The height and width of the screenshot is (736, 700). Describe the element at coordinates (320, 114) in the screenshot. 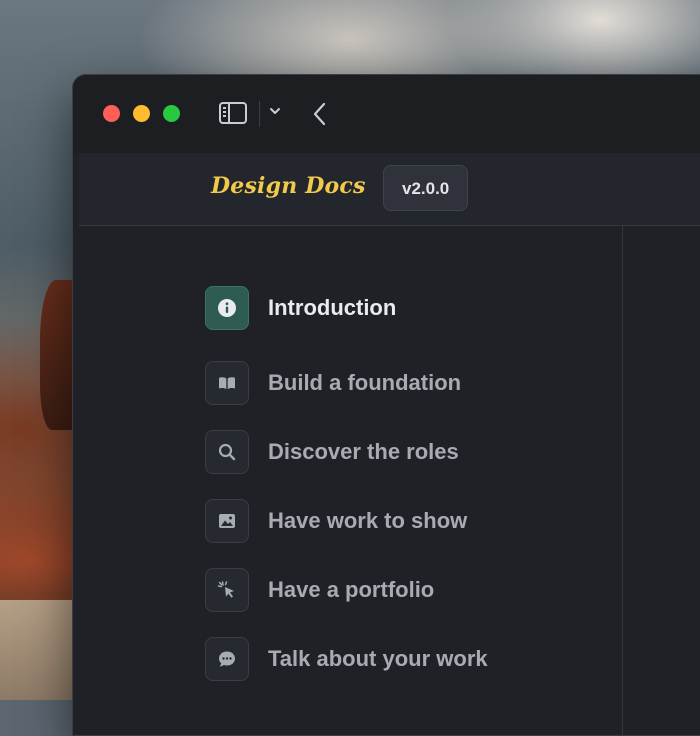

I see `chevron-left-icon` at that location.